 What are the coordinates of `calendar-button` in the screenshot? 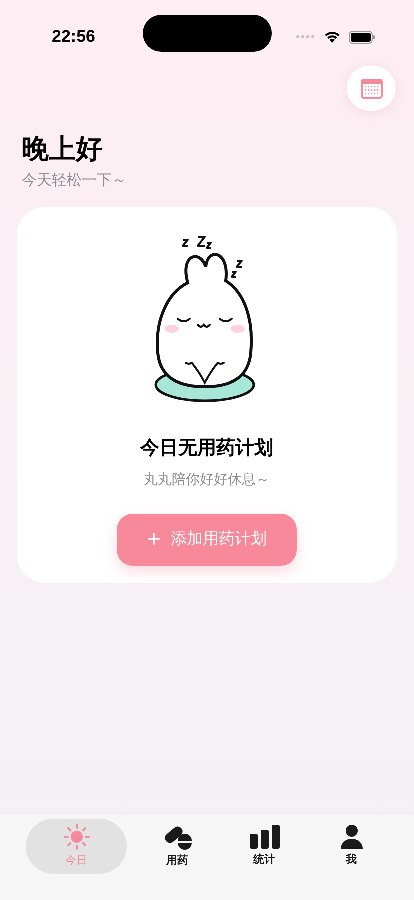 It's located at (371, 88).